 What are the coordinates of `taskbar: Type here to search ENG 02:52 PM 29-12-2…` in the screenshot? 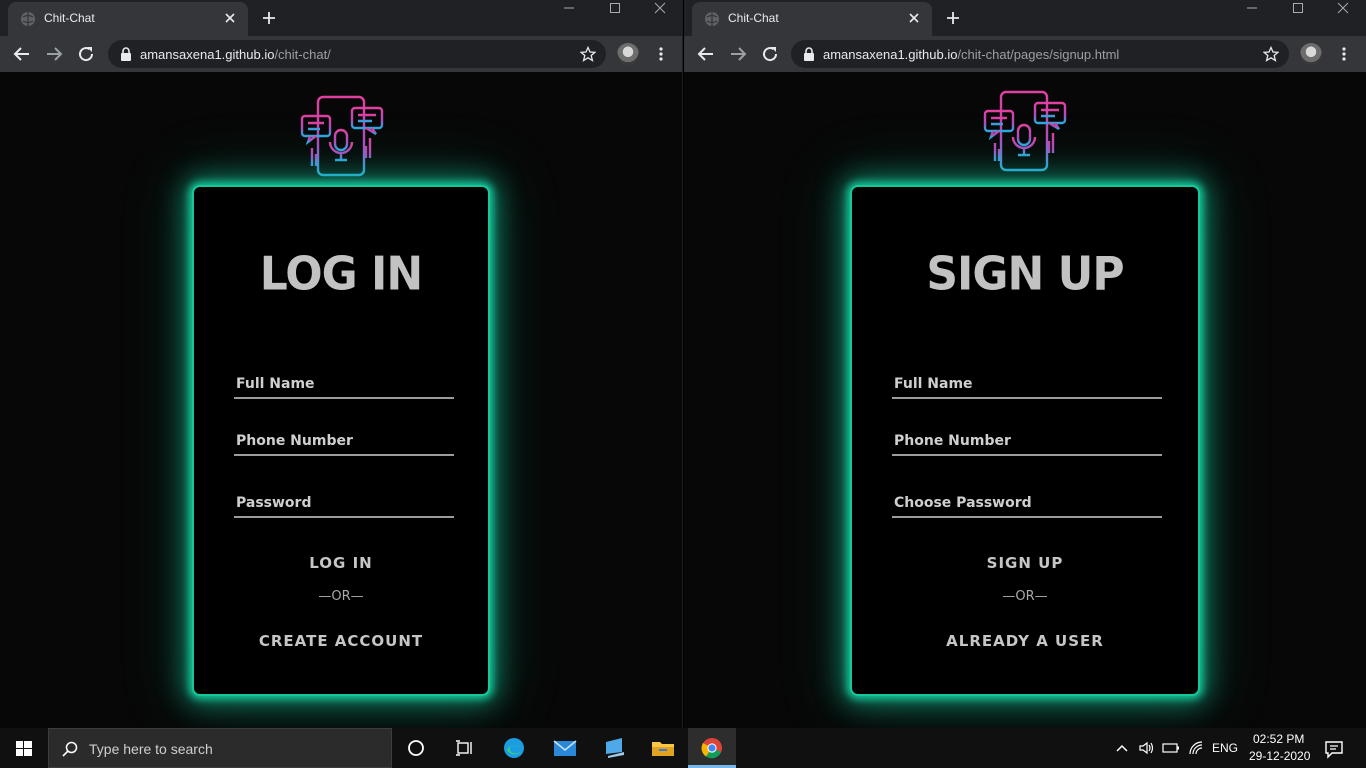 It's located at (683, 748).